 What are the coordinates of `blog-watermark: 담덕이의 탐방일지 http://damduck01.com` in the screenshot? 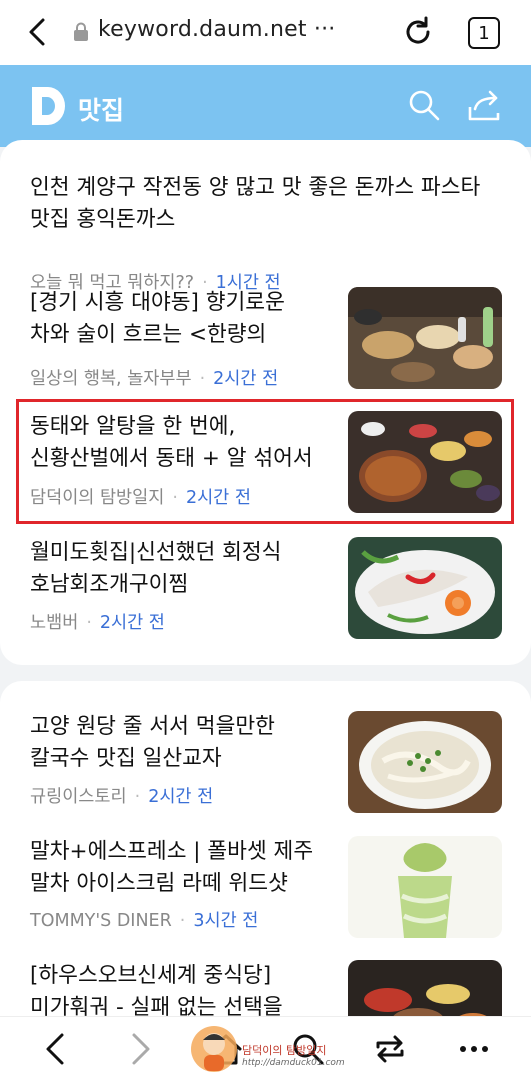 It's located at (267, 1049).